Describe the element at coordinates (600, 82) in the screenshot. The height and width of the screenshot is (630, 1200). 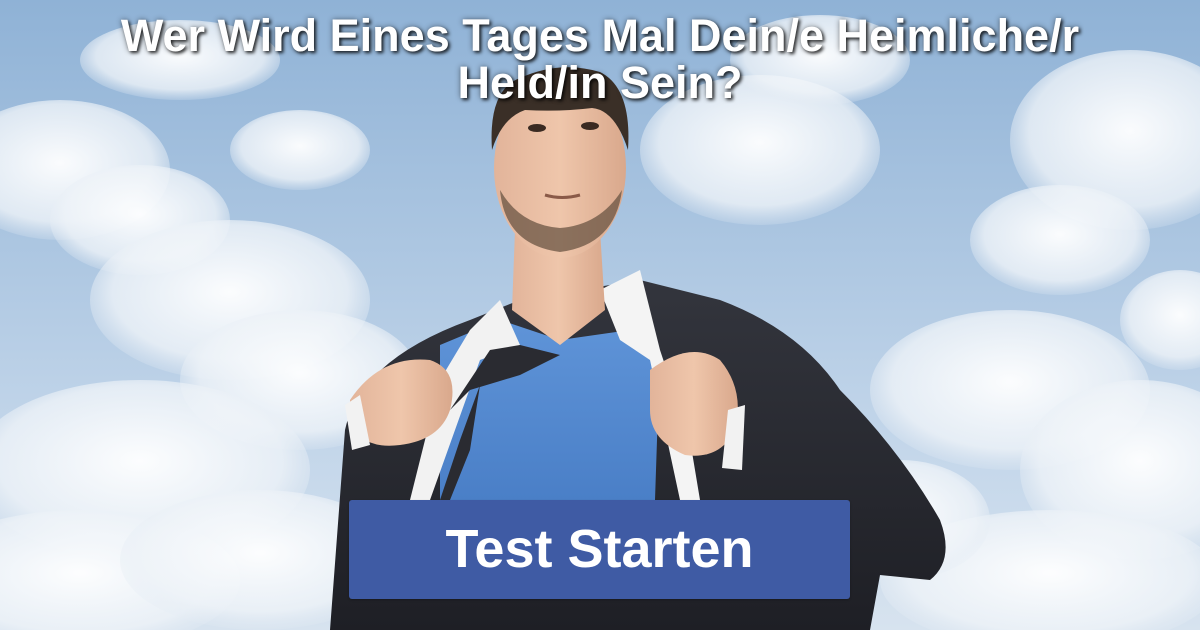
I see `headline-line-2: Held/in Sein?` at that location.